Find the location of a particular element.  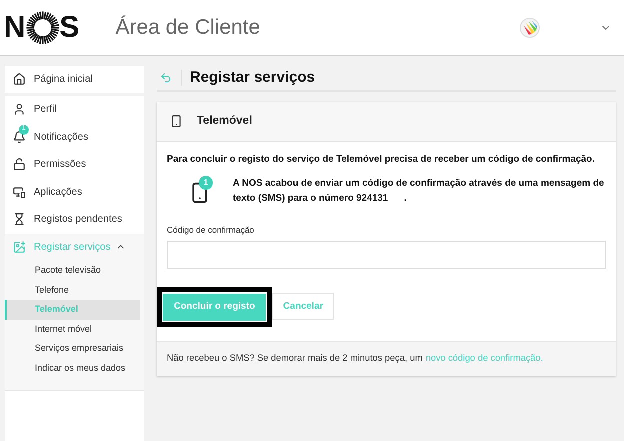

page-header-title: Área de Cliente is located at coordinates (188, 27).